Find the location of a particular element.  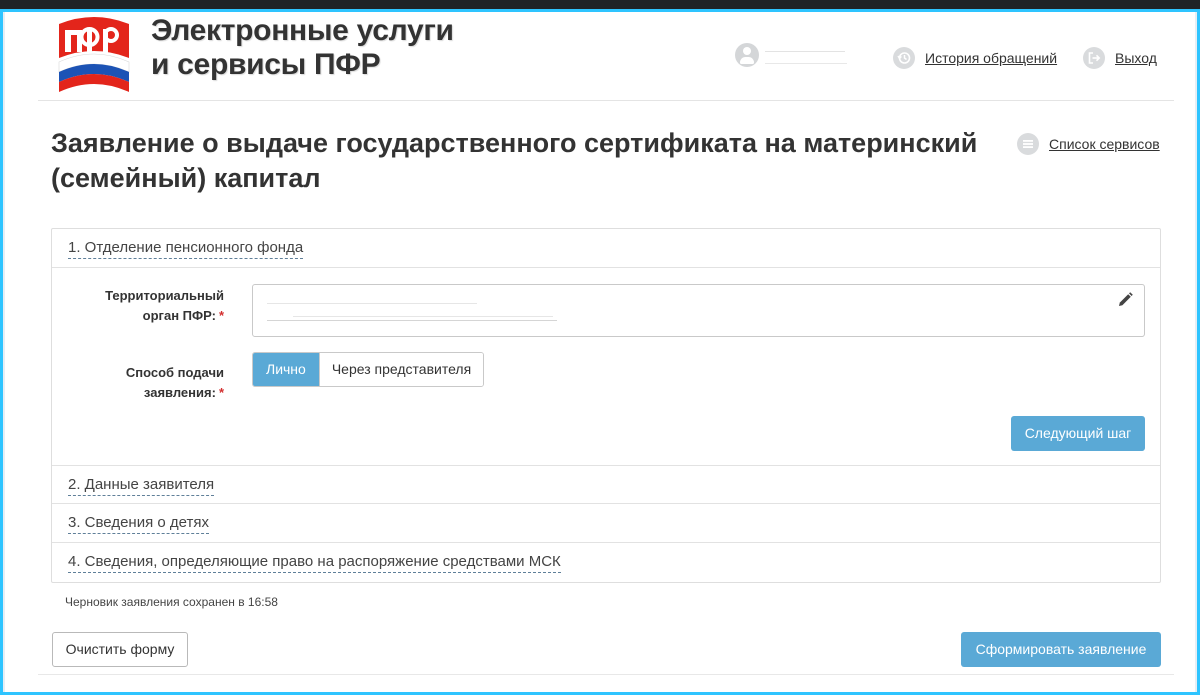

header-divider is located at coordinates (606, 100).